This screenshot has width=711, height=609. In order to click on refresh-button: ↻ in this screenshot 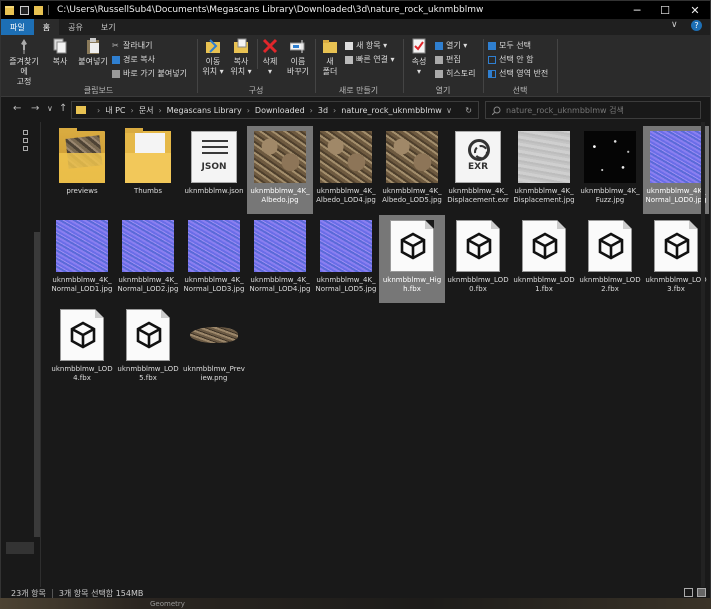, I will do `click(468, 110)`.